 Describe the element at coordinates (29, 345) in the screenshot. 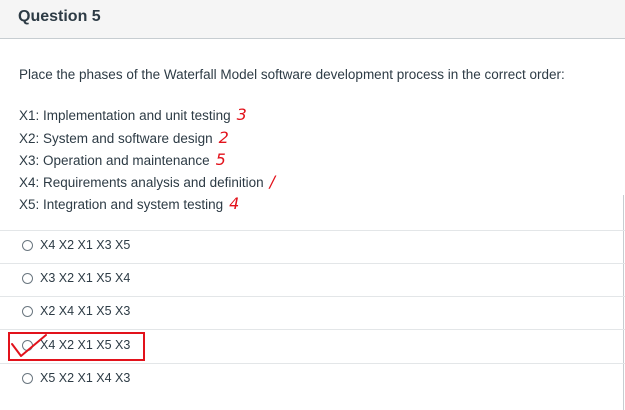

I see `check-mark-icon` at that location.